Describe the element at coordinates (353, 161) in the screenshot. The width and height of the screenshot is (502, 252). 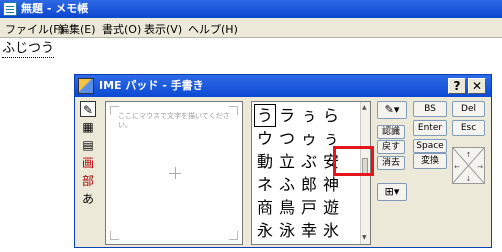
I see `highlight-box` at that location.